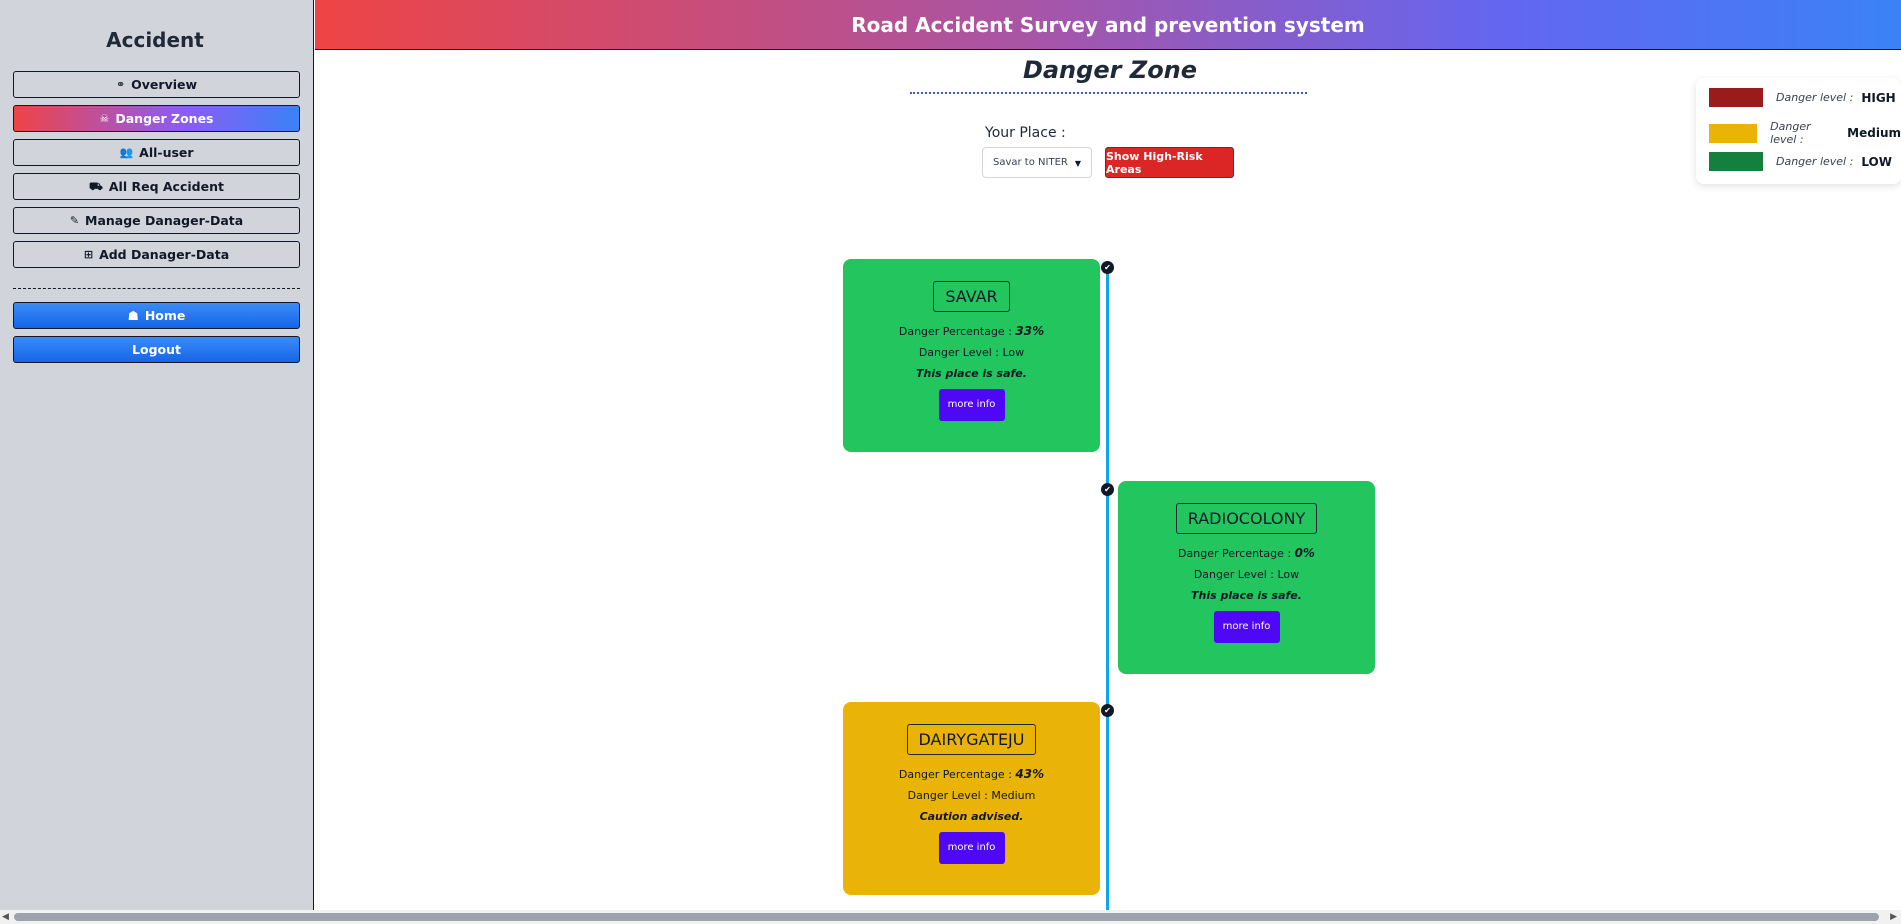 The image size is (1901, 924). What do you see at coordinates (96, 186) in the screenshot?
I see `car-icon: ⛟` at bounding box center [96, 186].